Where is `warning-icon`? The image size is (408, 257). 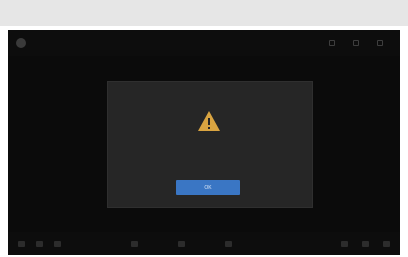
warning-icon is located at coordinates (209, 121).